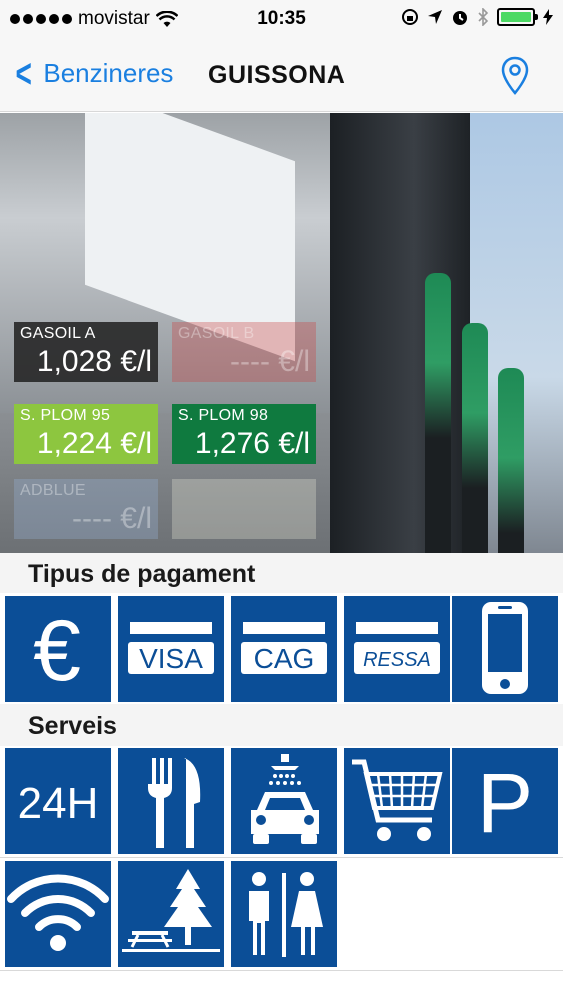 The image size is (563, 1000). I want to click on fuel-label: S. PLOM 98, so click(223, 415).